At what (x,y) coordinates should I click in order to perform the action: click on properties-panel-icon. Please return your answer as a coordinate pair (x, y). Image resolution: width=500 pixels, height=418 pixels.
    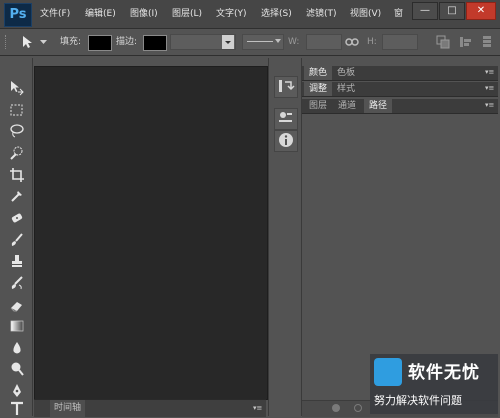
    Looking at the image, I should click on (286, 119).